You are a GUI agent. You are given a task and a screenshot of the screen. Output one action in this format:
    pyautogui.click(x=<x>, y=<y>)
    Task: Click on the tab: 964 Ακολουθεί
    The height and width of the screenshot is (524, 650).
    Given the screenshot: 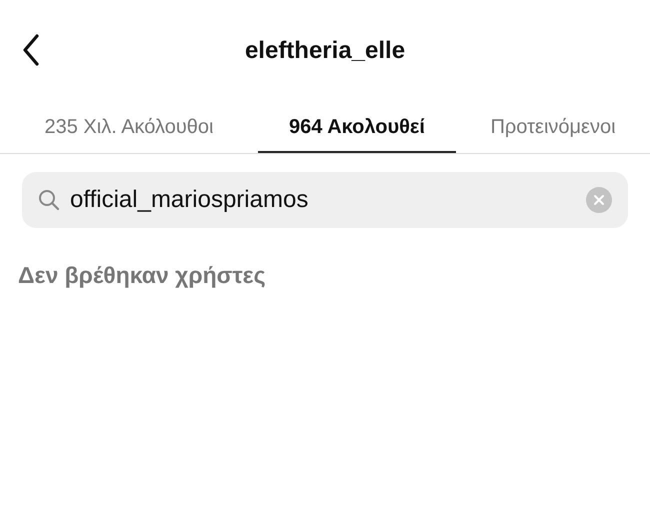 What is the action you would take?
    pyautogui.click(x=357, y=126)
    